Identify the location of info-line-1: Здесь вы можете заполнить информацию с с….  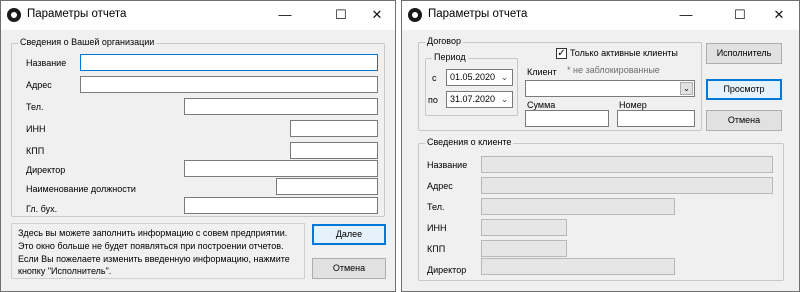
(153, 233).